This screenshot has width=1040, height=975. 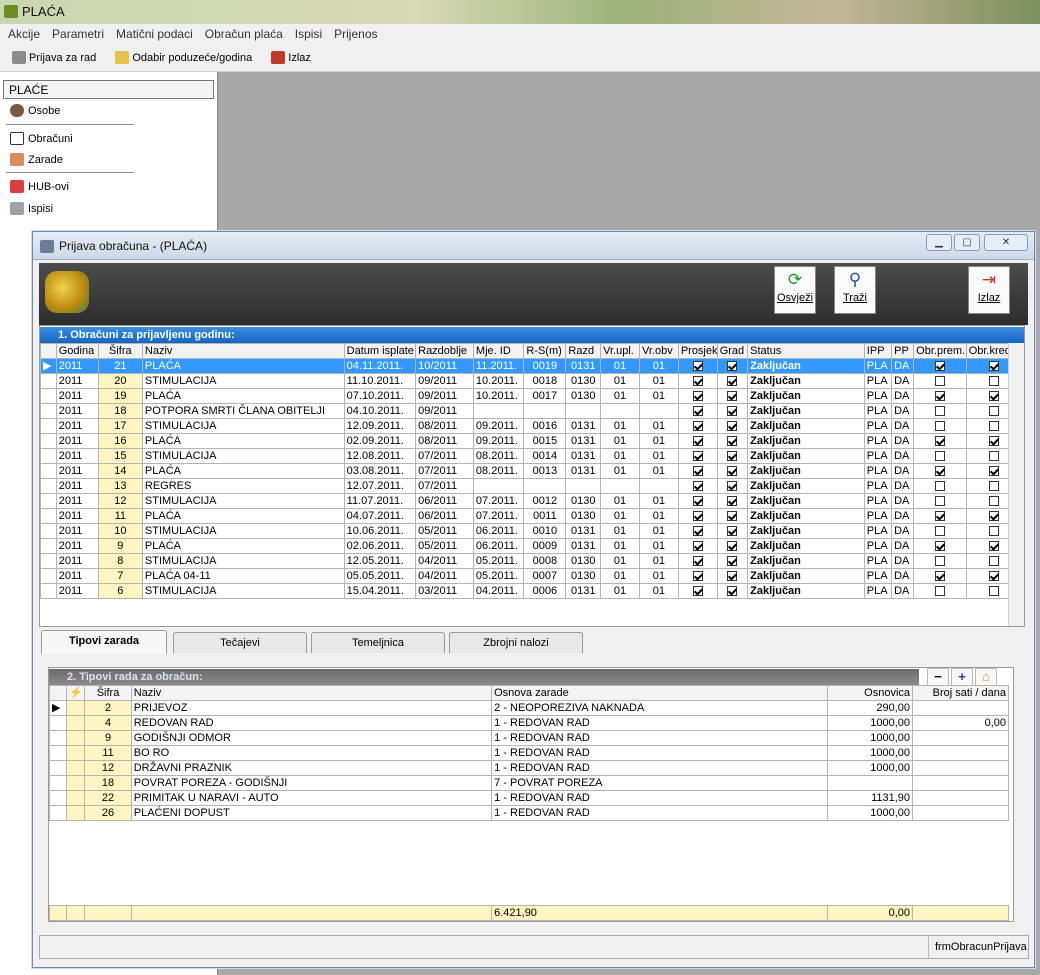 What do you see at coordinates (378, 642) in the screenshot?
I see `tab-temeljnica: Temeljnica` at bounding box center [378, 642].